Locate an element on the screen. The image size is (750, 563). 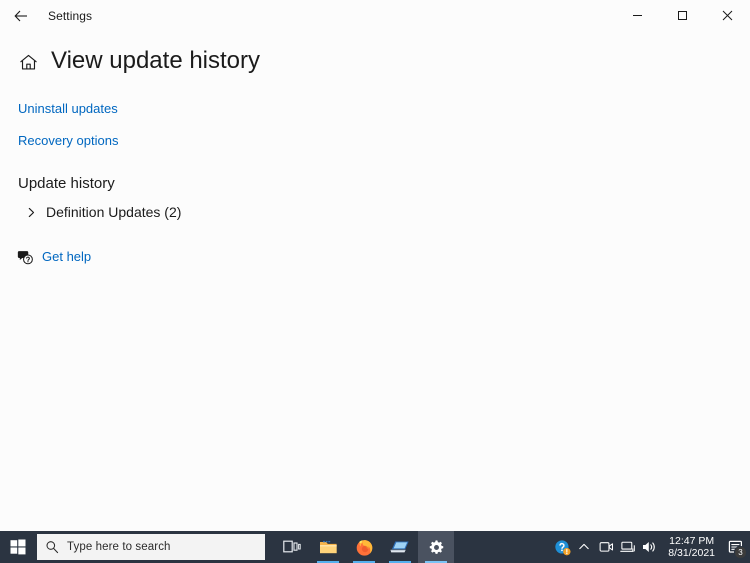
volume-icon is located at coordinates (650, 547).